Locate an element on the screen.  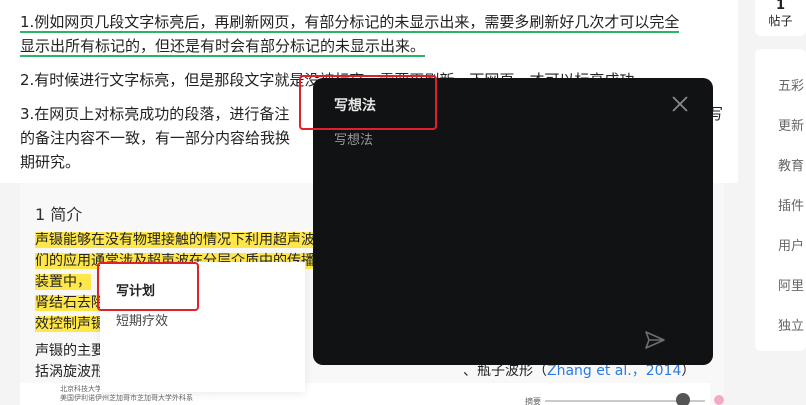
plan-popup-item: 短期疗效 is located at coordinates (142, 319).